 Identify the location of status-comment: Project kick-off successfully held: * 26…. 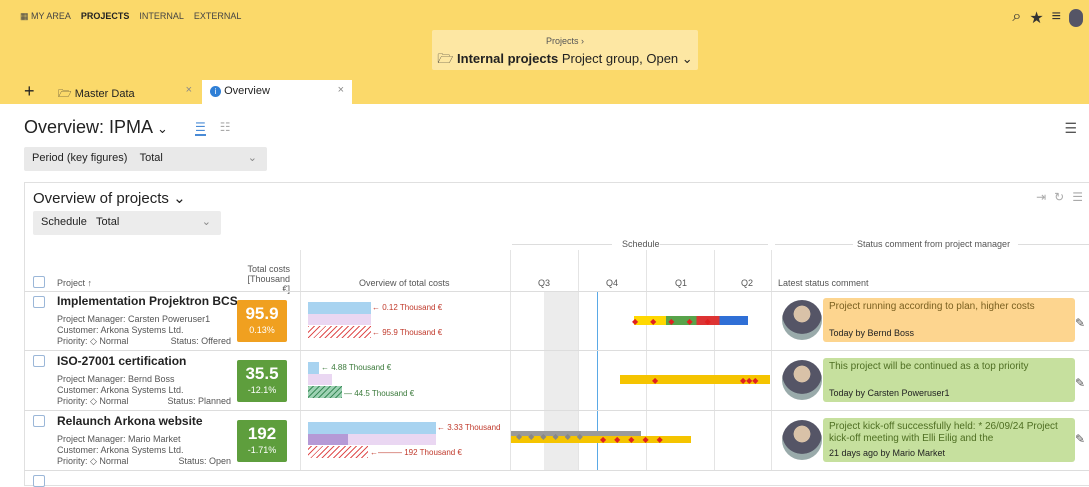
(949, 440).